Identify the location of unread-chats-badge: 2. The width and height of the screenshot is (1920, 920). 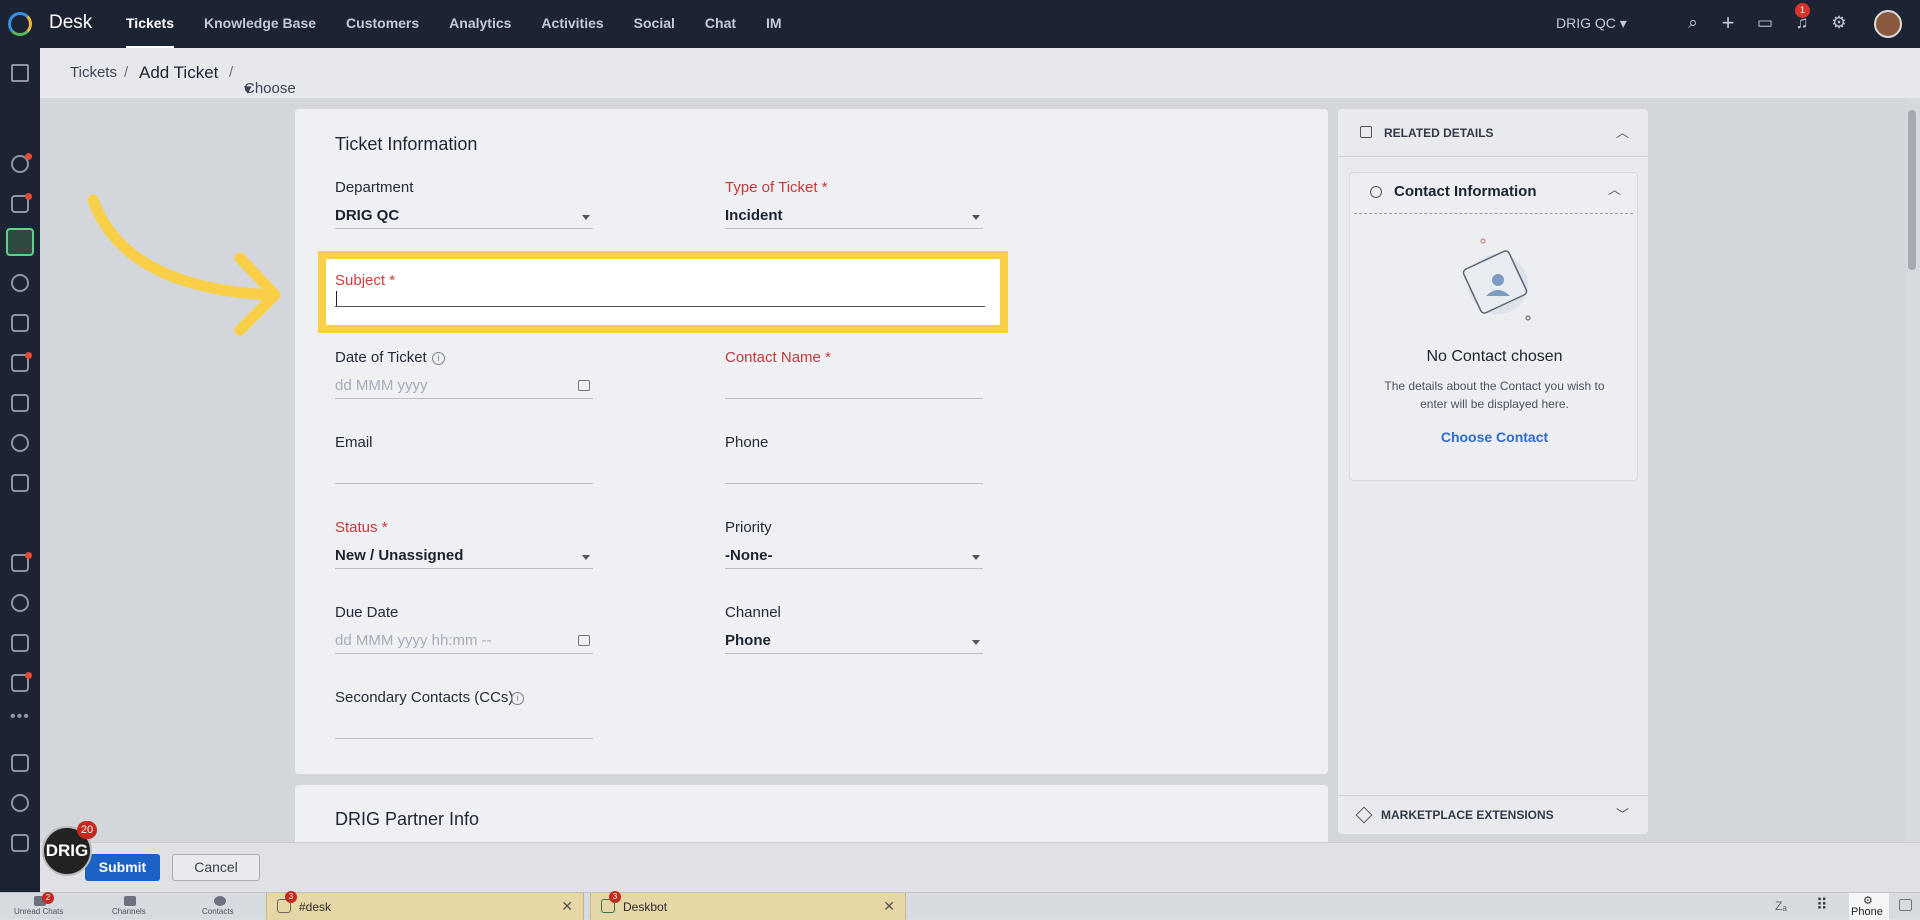
(48, 898).